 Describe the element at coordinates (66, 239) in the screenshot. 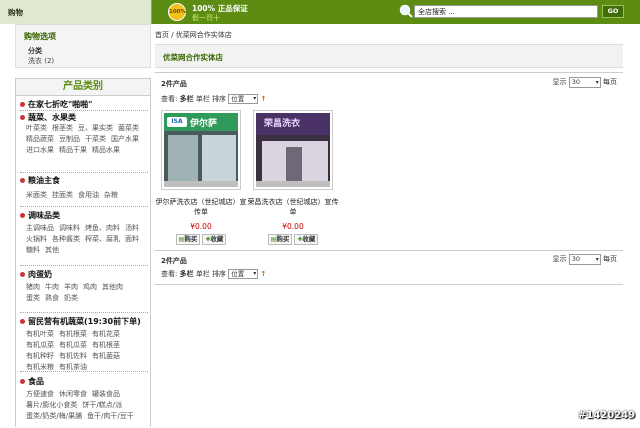

I see `category-link: 各种酱类` at that location.